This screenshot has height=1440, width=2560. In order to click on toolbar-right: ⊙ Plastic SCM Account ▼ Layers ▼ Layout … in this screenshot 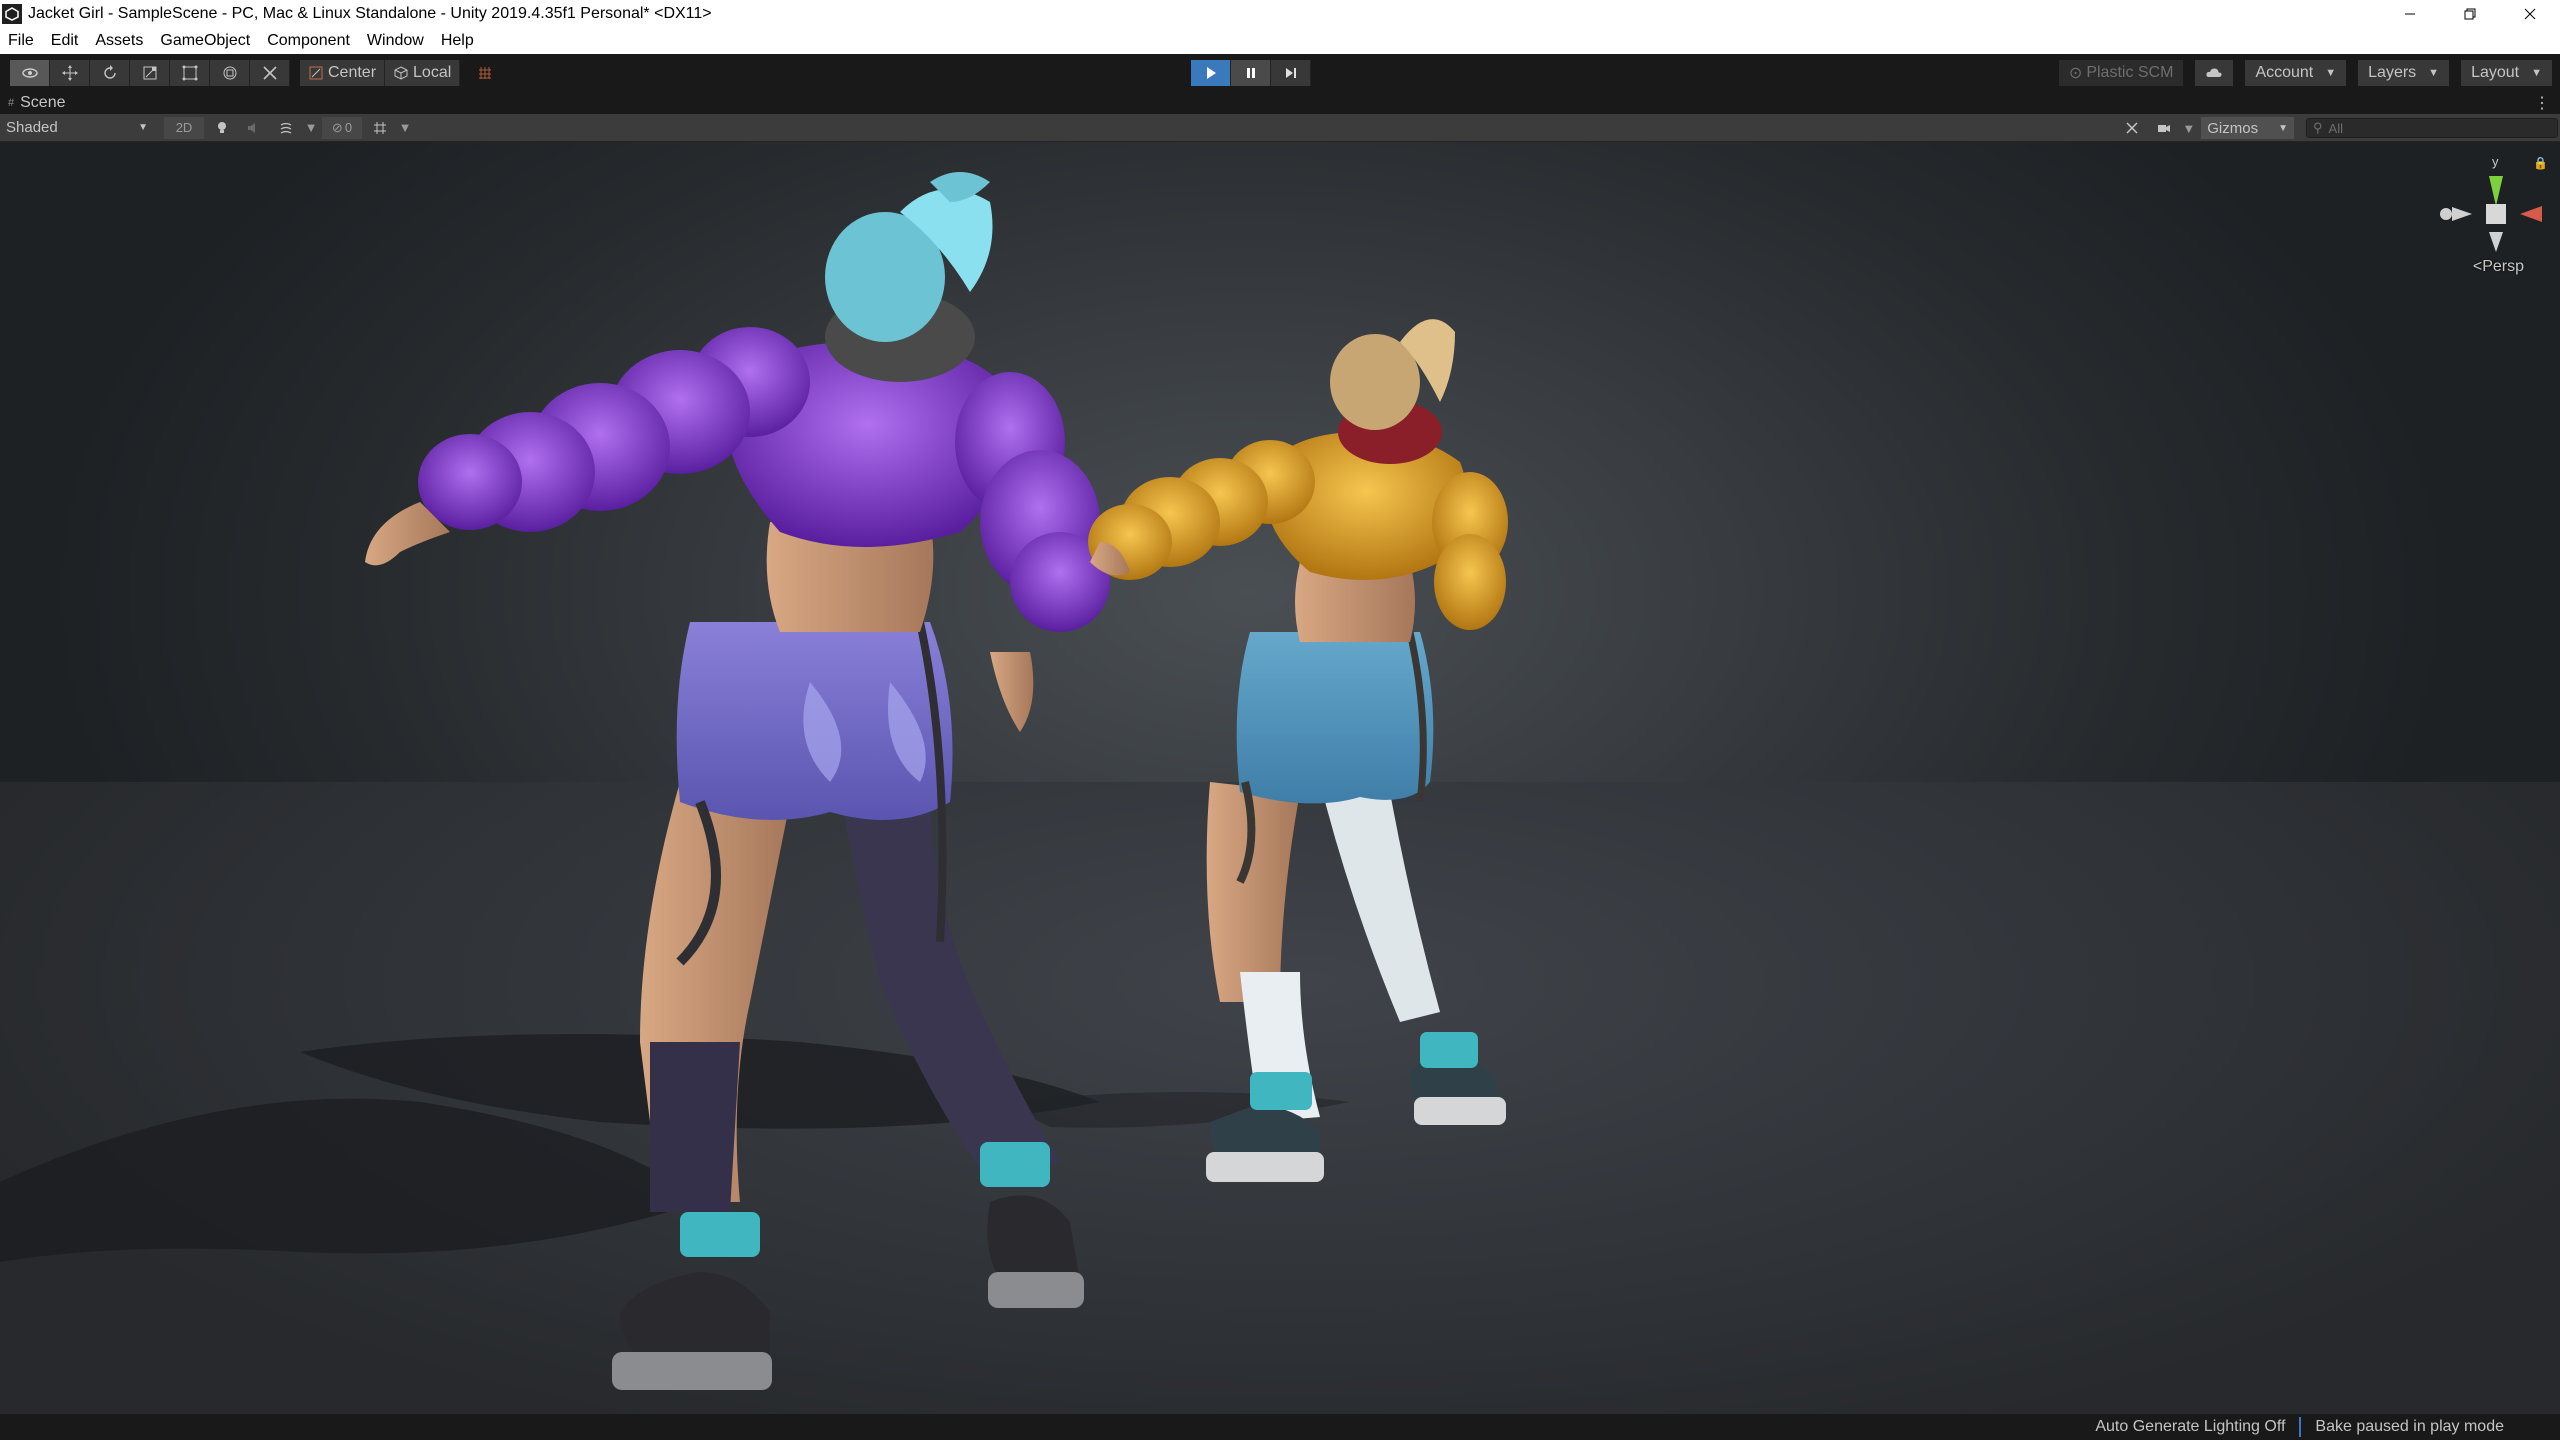, I will do `click(2305, 73)`.